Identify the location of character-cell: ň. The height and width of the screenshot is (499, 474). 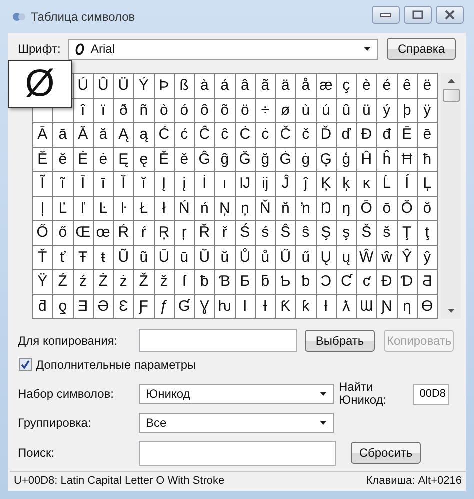
(286, 208).